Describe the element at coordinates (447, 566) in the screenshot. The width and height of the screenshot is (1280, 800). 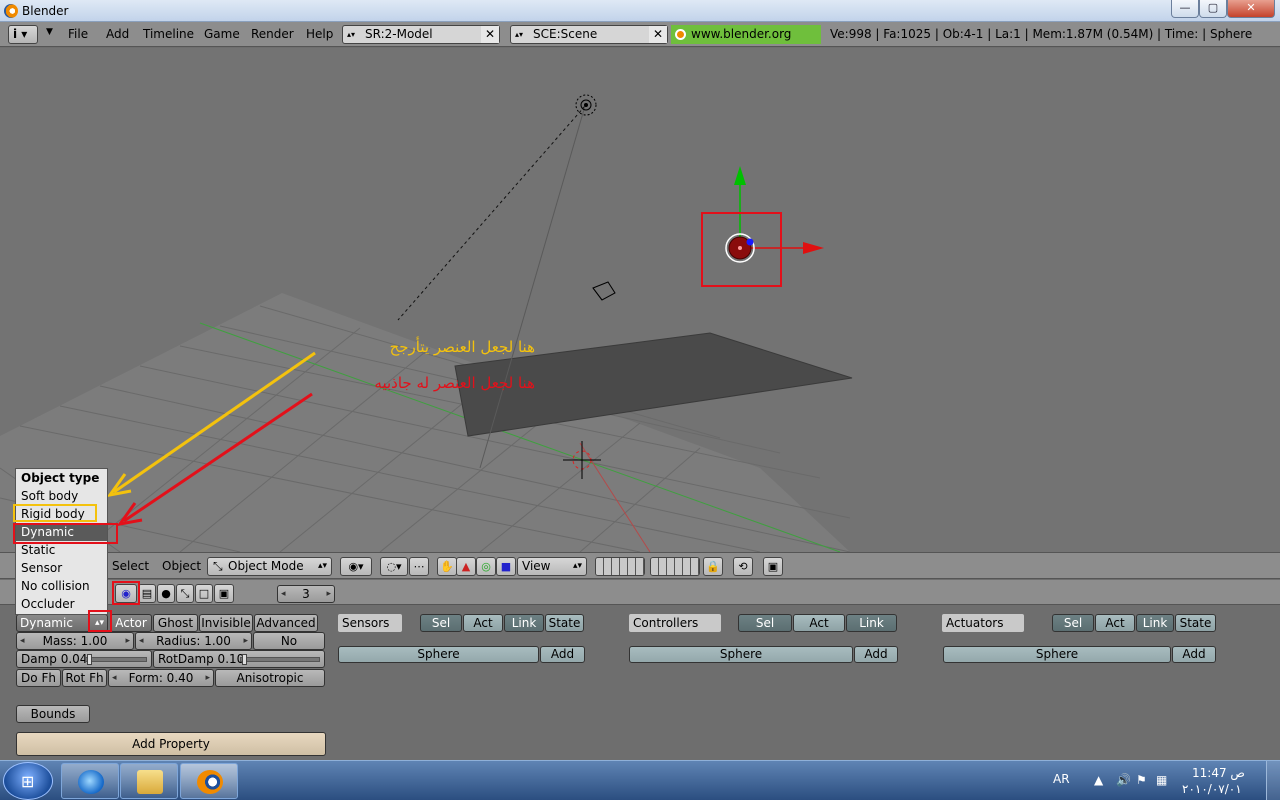
I see `manipulator-toggle: ✋` at that location.